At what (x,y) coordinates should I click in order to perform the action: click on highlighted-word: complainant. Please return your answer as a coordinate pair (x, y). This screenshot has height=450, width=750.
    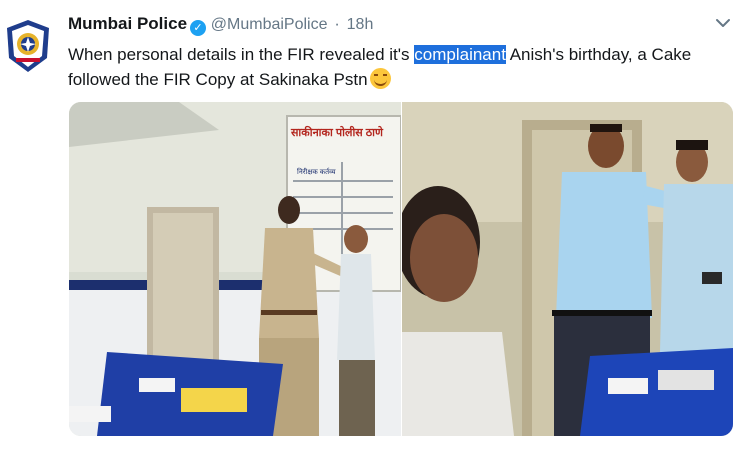
    Looking at the image, I should click on (460, 54).